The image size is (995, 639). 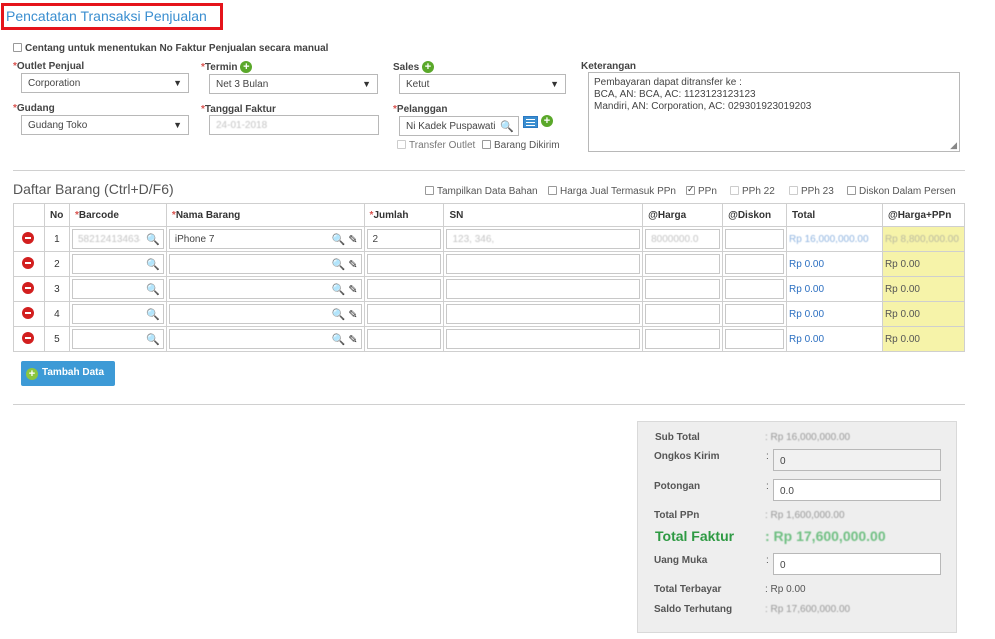 What do you see at coordinates (246, 67) in the screenshot?
I see `add-termin-icon: +` at bounding box center [246, 67].